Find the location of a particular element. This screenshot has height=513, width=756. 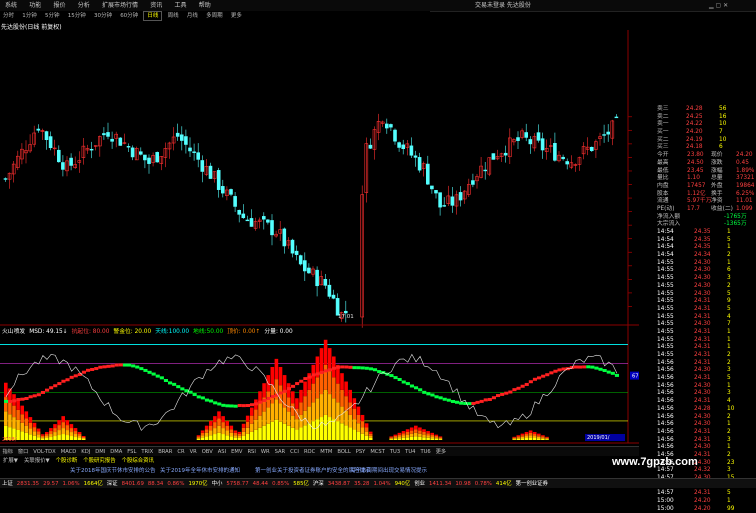

tick-row: 14:54 24.34 2 is located at coordinates (697, 256).